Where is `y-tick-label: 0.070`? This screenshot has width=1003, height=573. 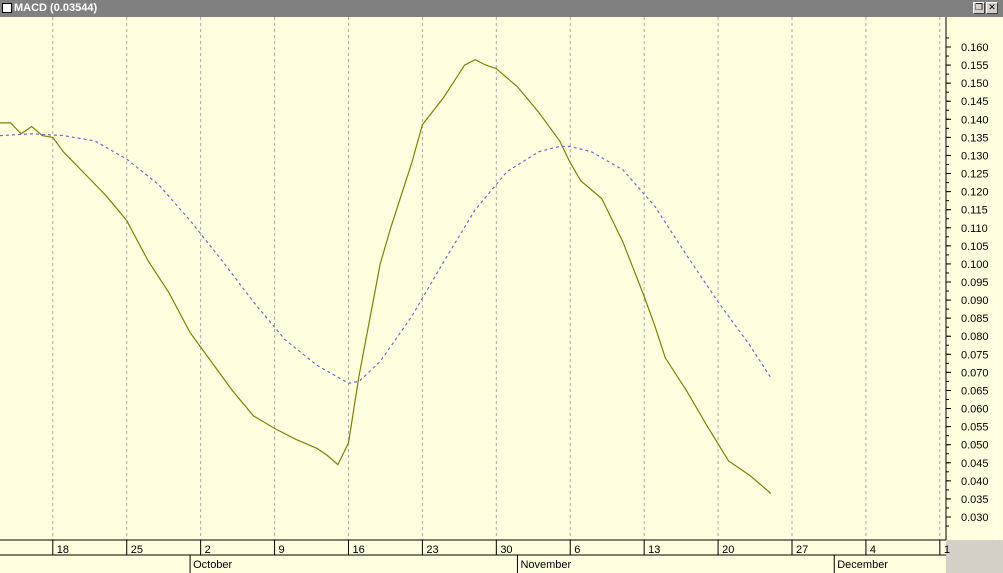
y-tick-label: 0.070 is located at coordinates (975, 373).